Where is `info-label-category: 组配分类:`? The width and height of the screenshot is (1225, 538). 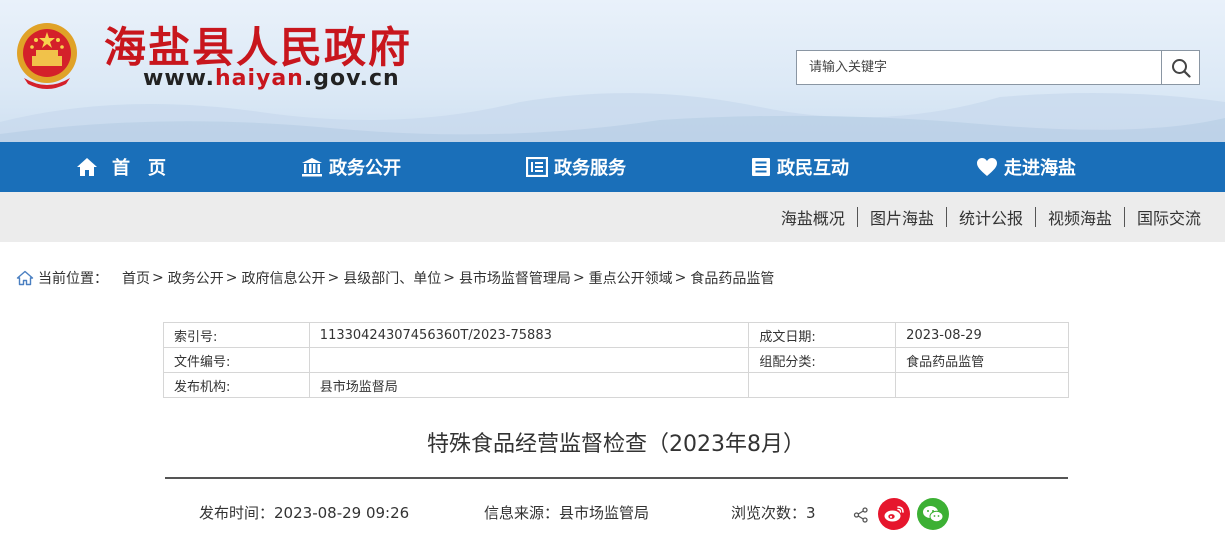 info-label-category: 组配分类: is located at coordinates (822, 360).